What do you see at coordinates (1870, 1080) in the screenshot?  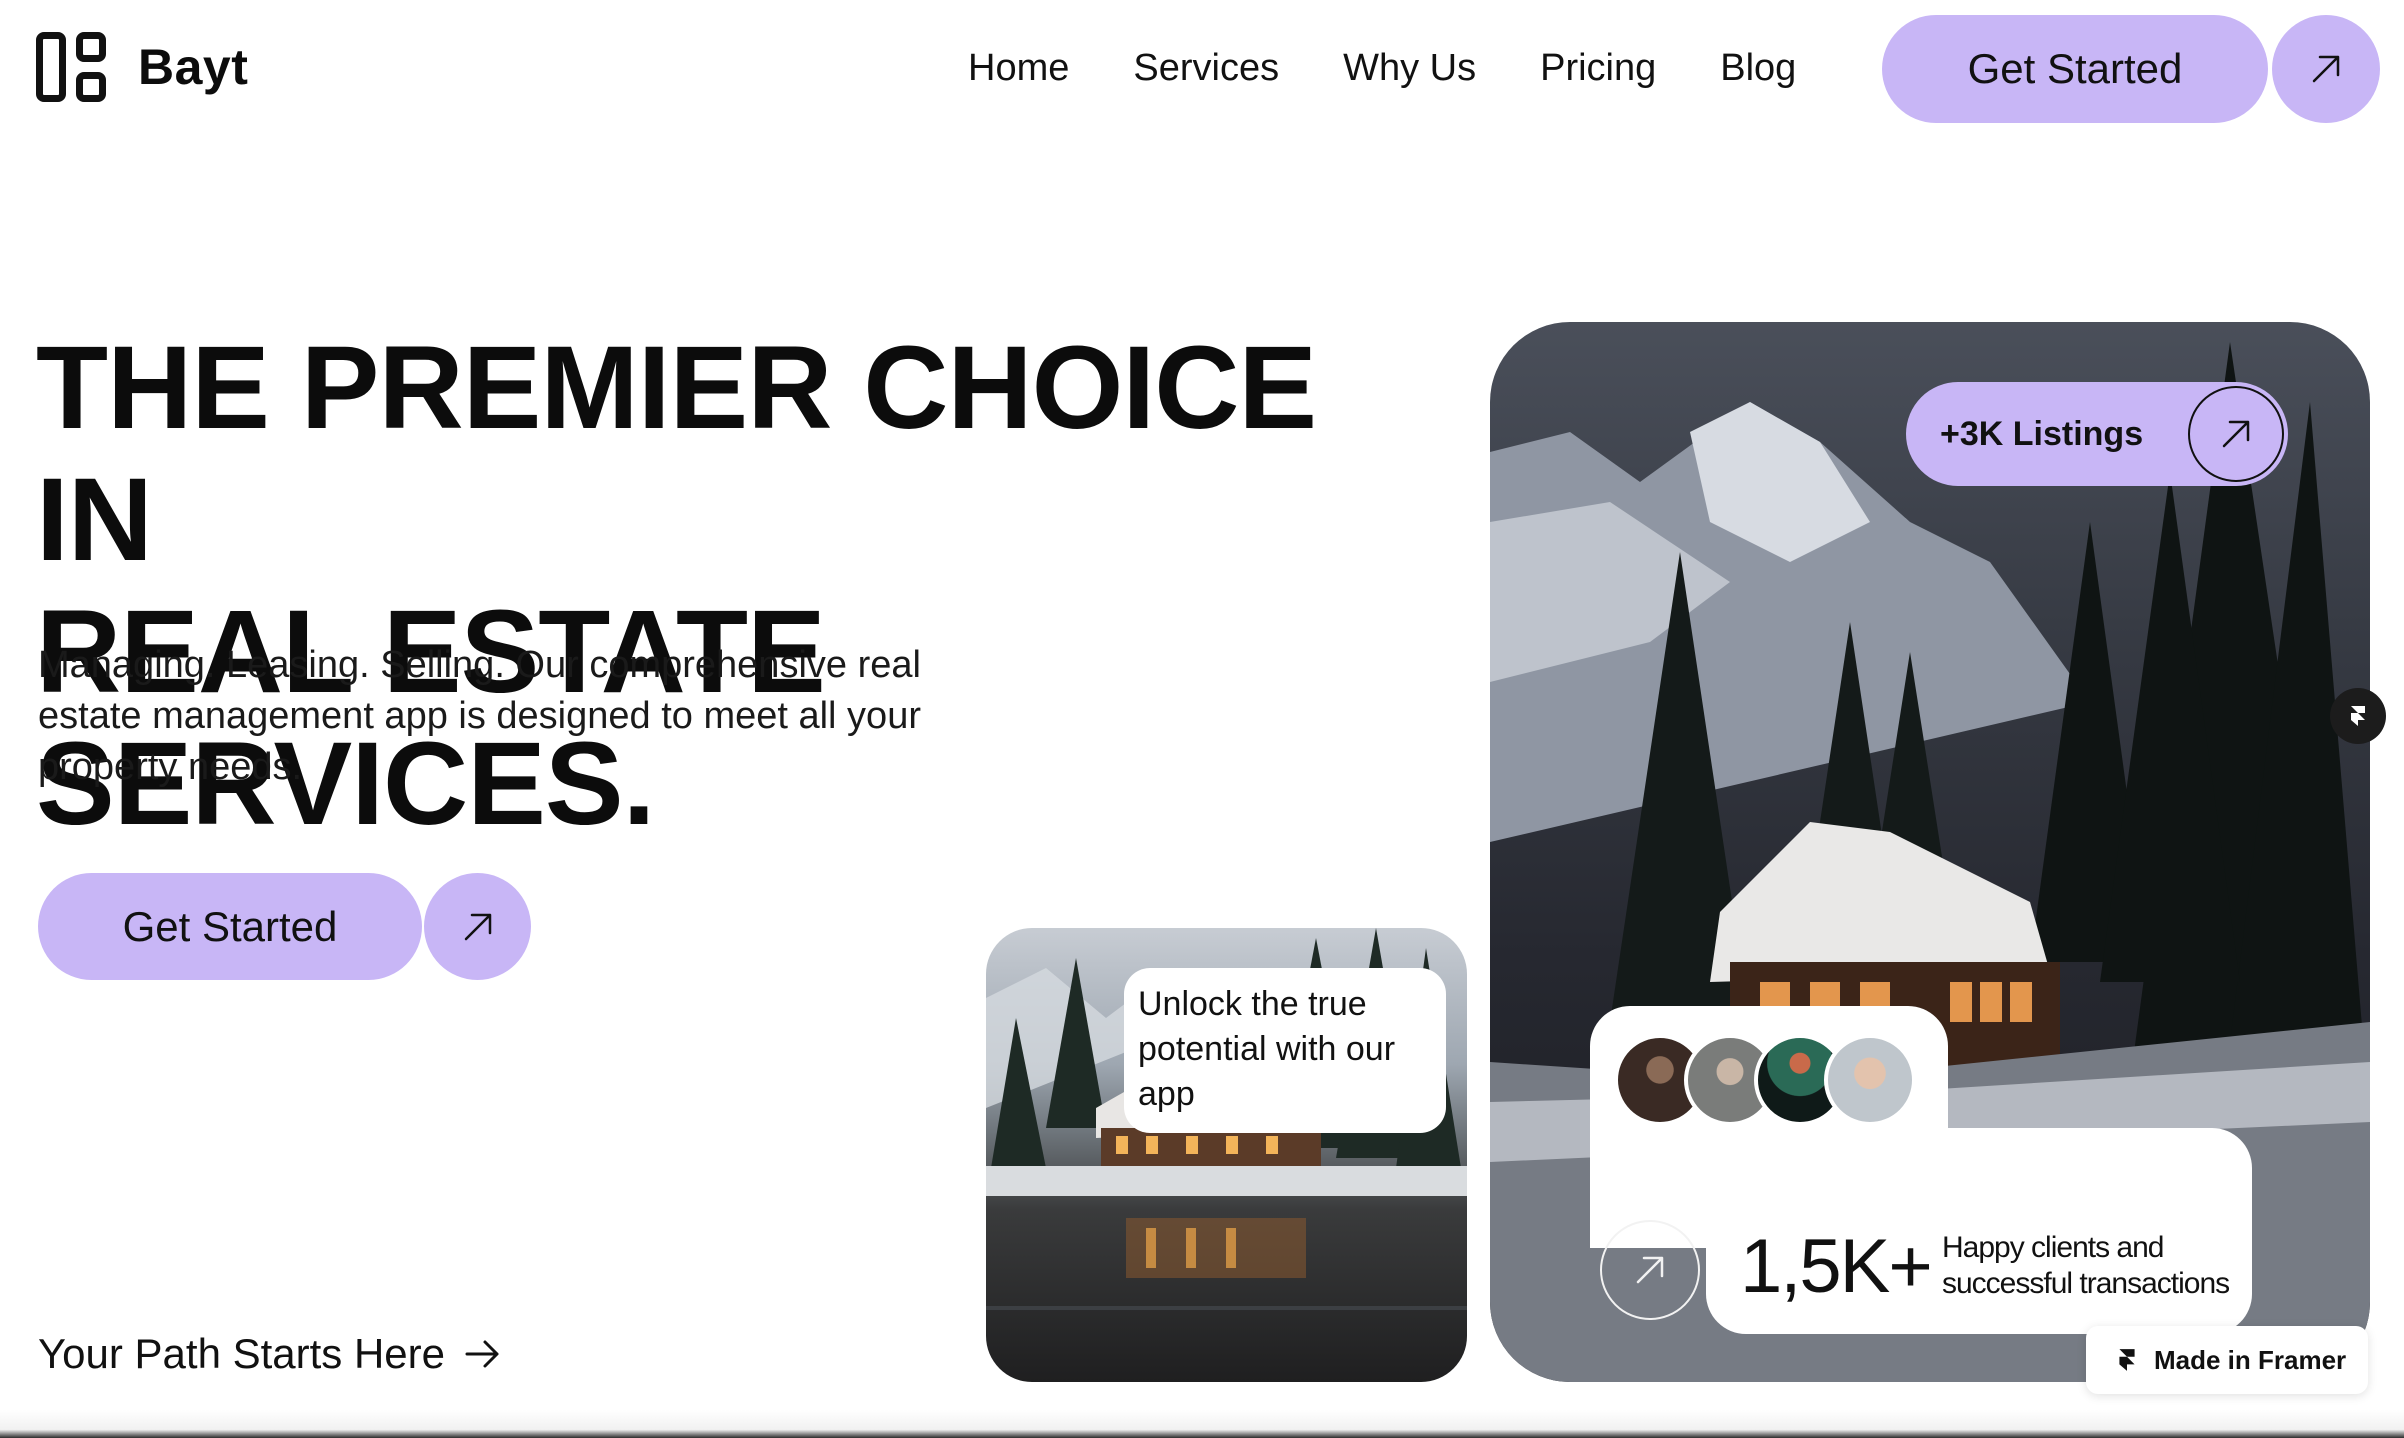 I see `avatar` at bounding box center [1870, 1080].